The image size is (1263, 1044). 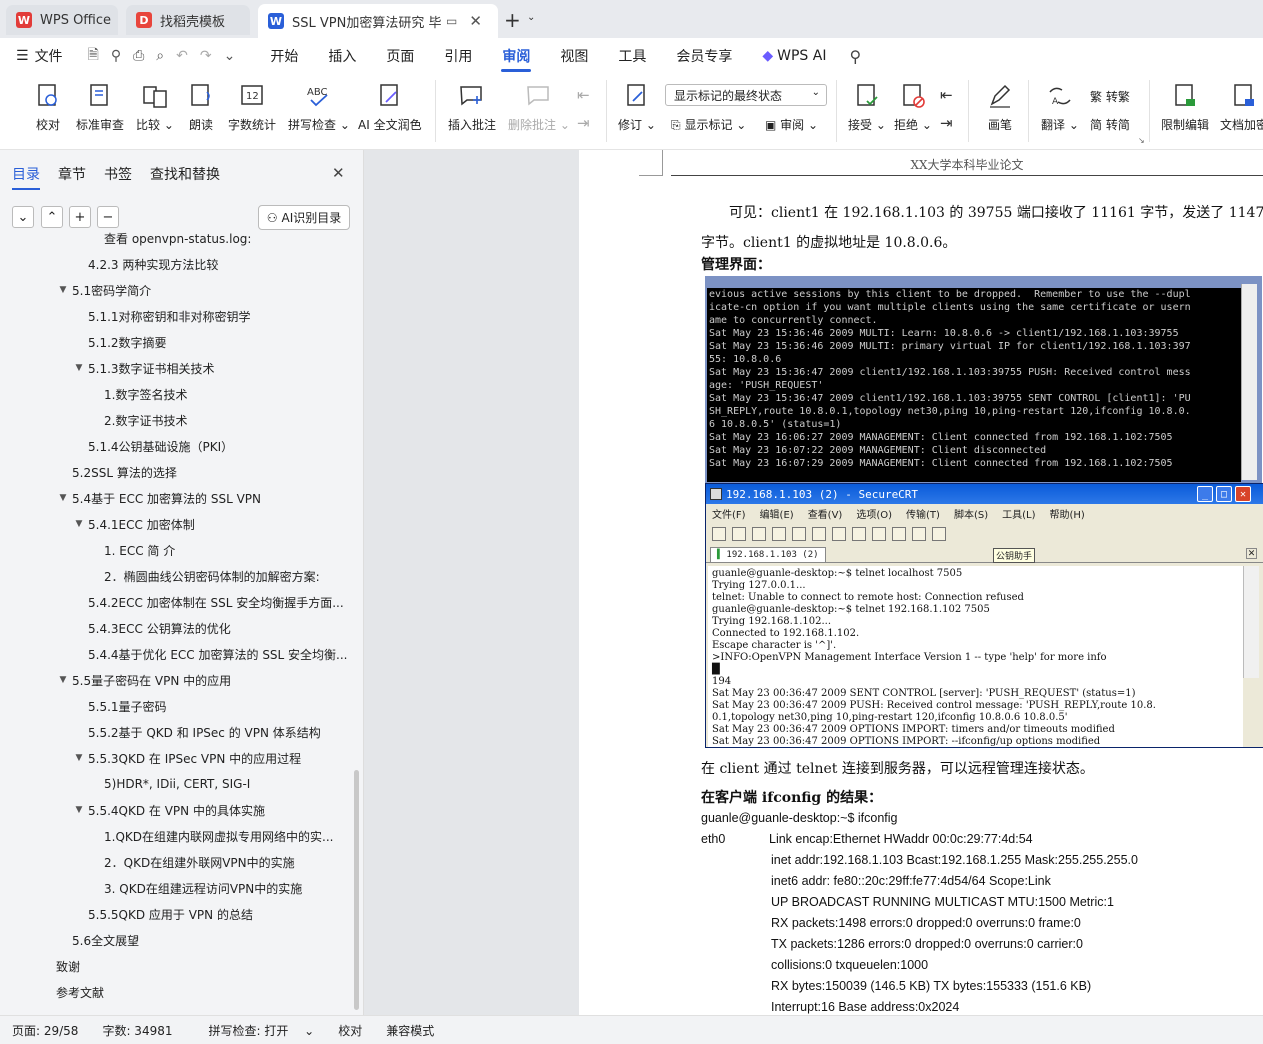 I want to click on proofread-button: 校对, so click(x=48, y=107).